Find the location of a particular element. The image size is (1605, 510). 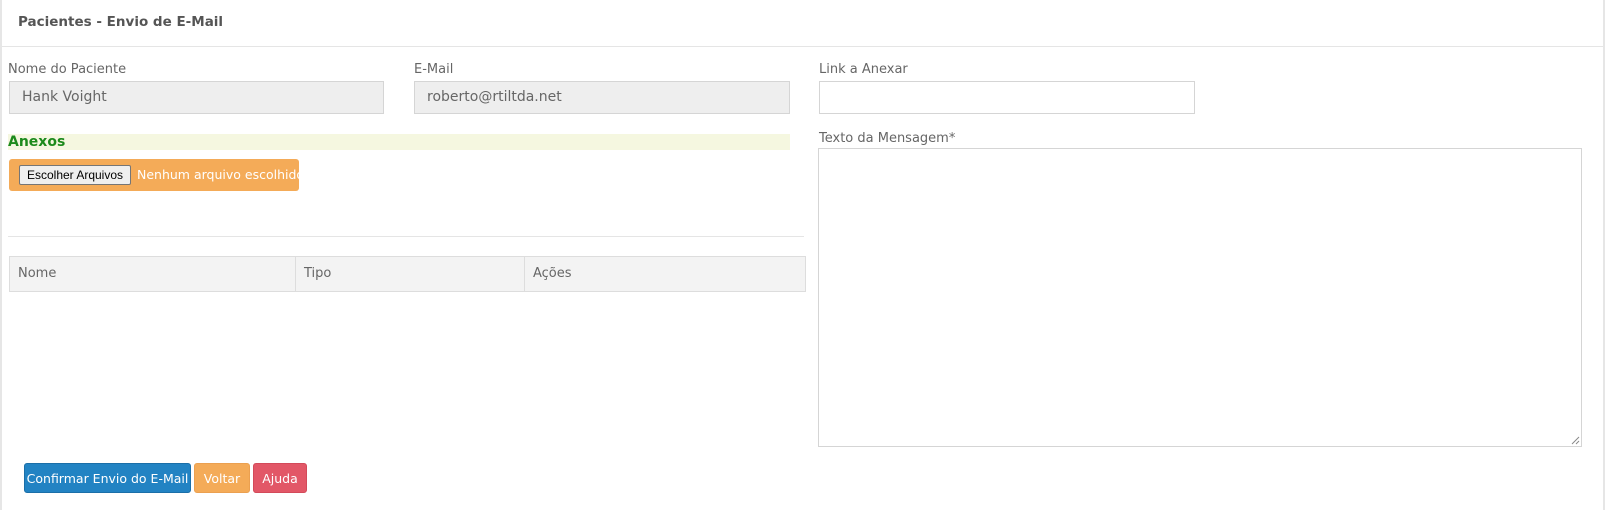

attachments-divider is located at coordinates (406, 236).